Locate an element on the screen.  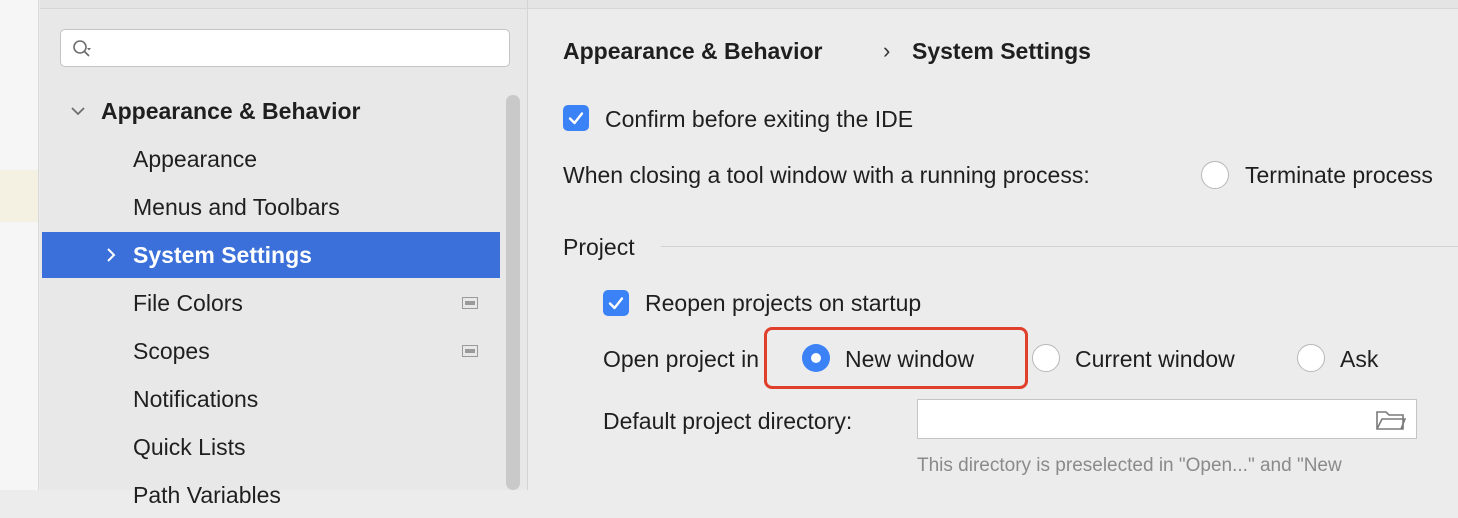
tree-item-appearance-behavior: Appearance & Behavior is located at coordinates (271, 111).